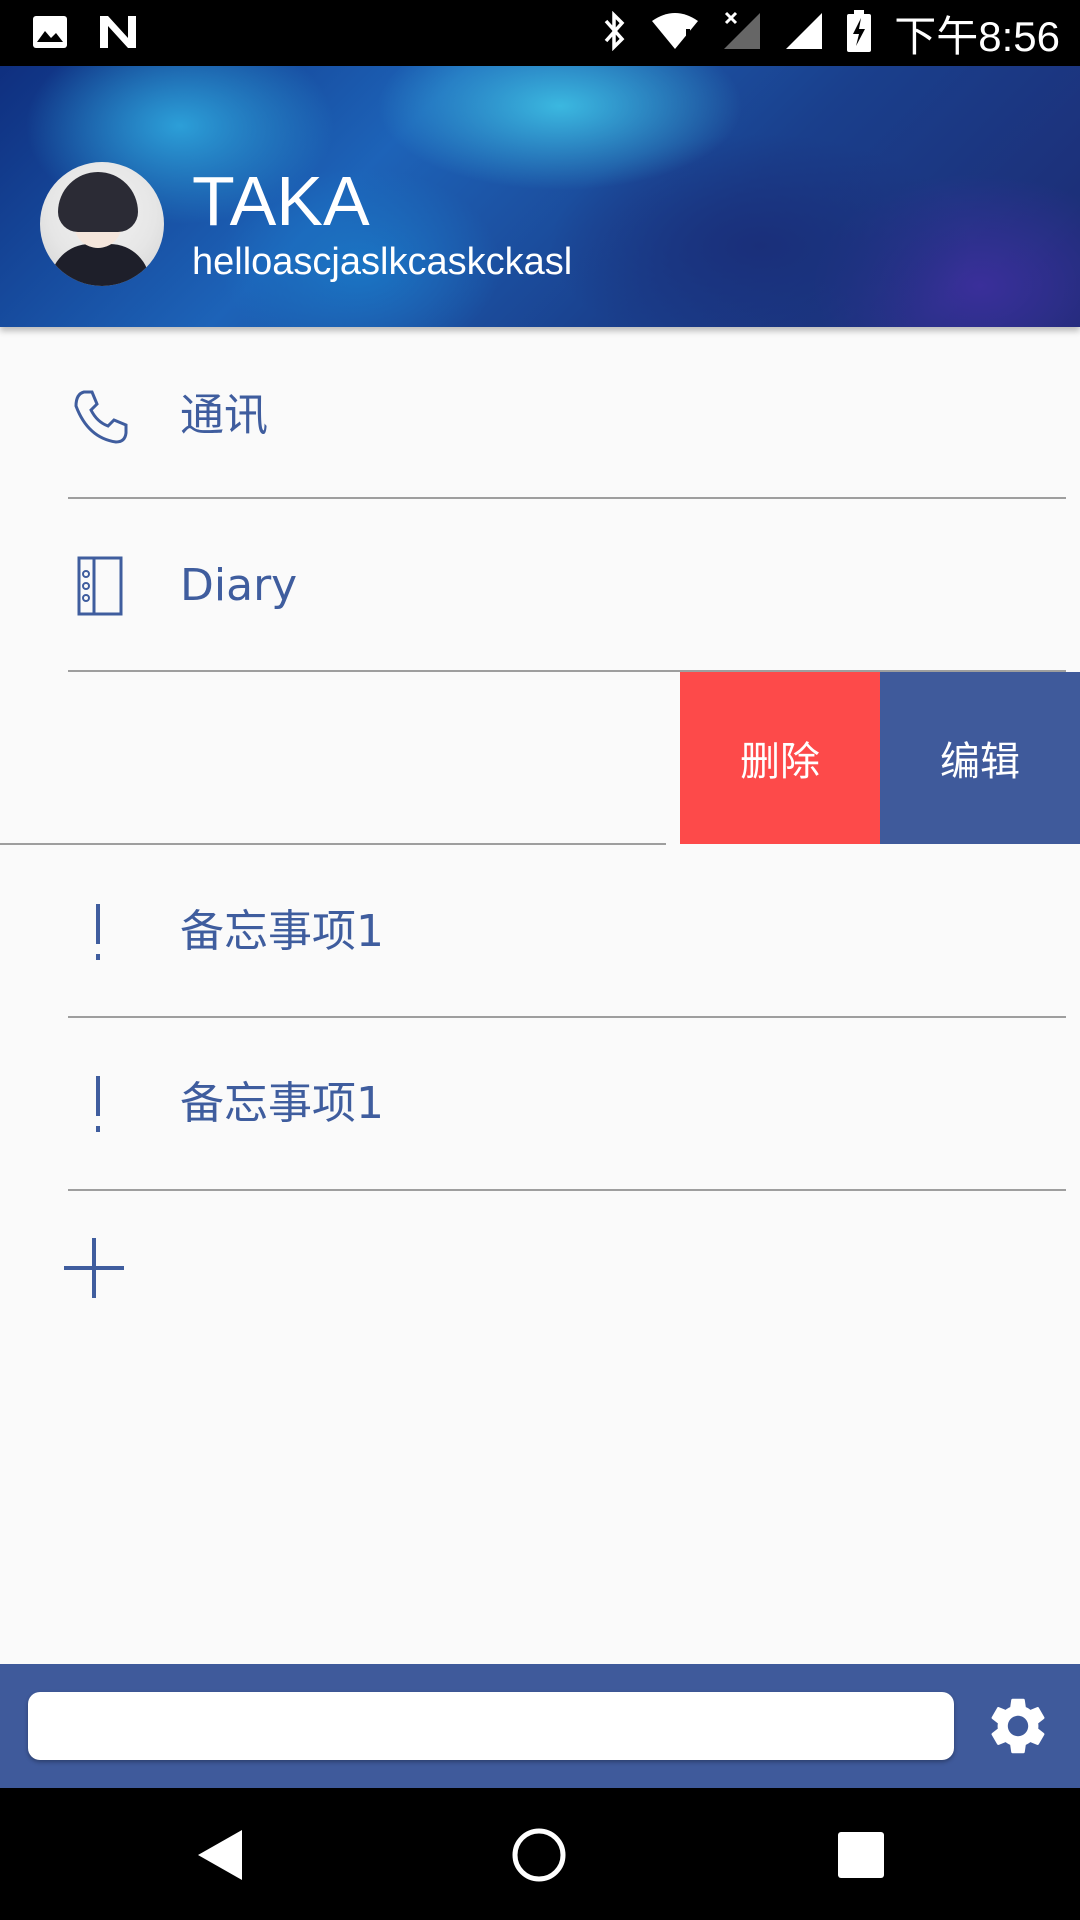  I want to click on recents-button, so click(861, 1855).